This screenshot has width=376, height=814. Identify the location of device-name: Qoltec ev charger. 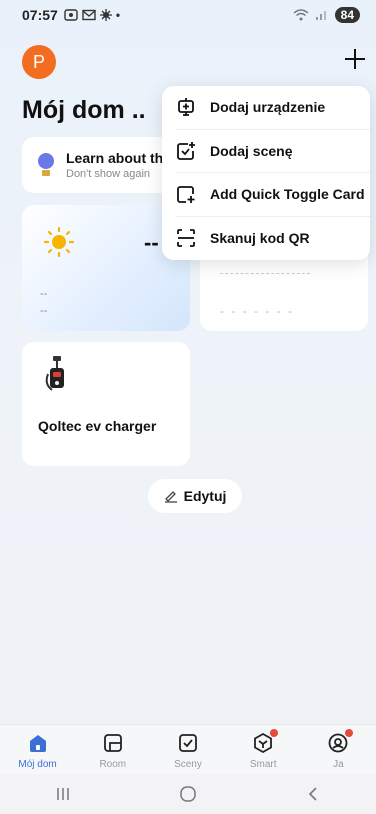
(97, 426).